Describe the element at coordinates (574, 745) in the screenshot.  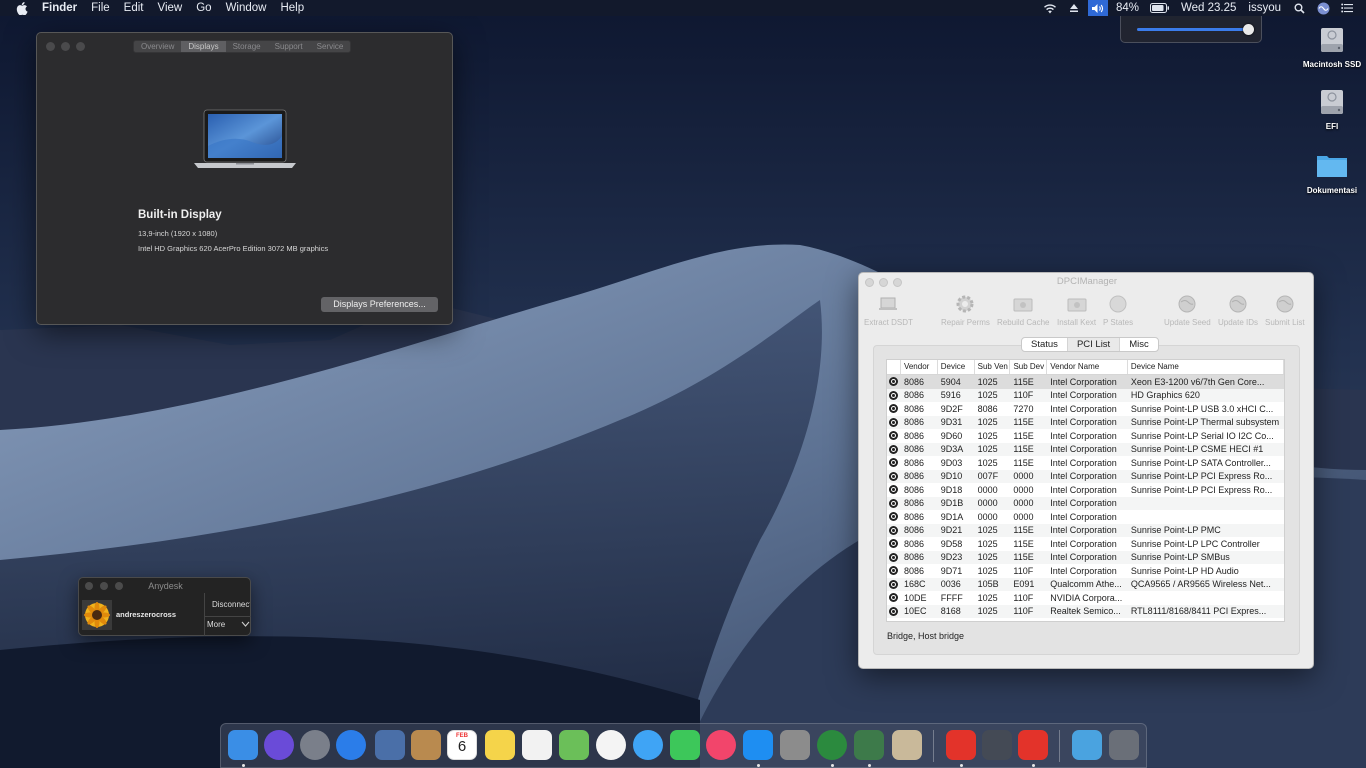
I see `maps-icon` at that location.